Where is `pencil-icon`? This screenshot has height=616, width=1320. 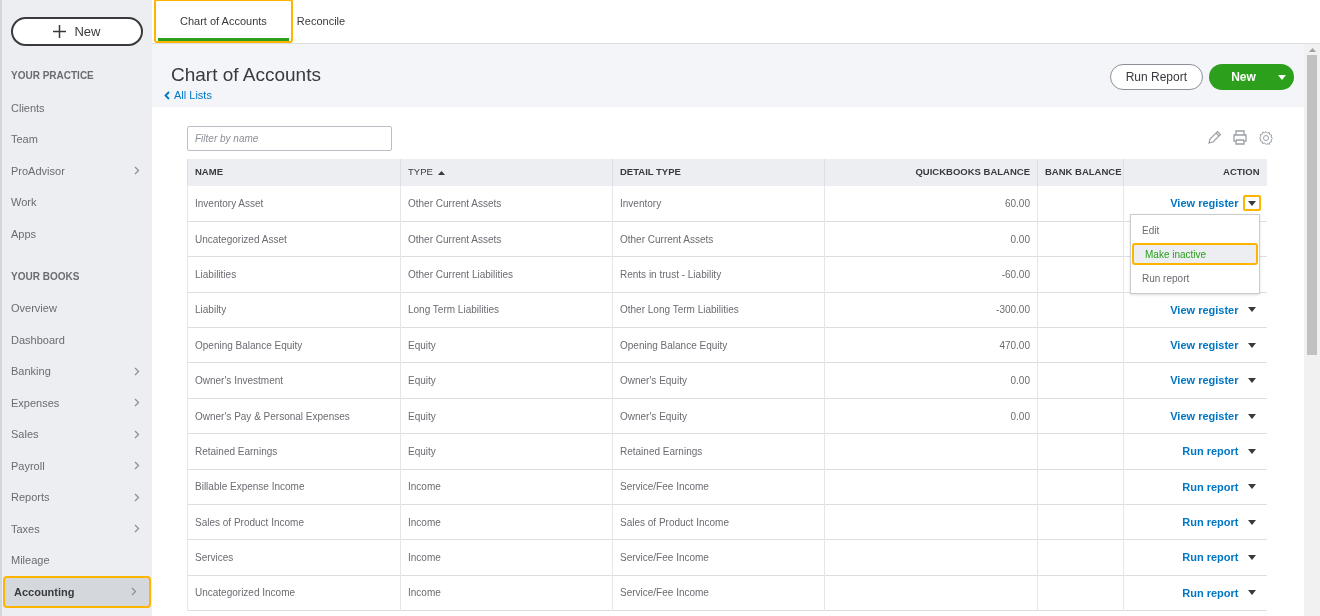 pencil-icon is located at coordinates (1214, 137).